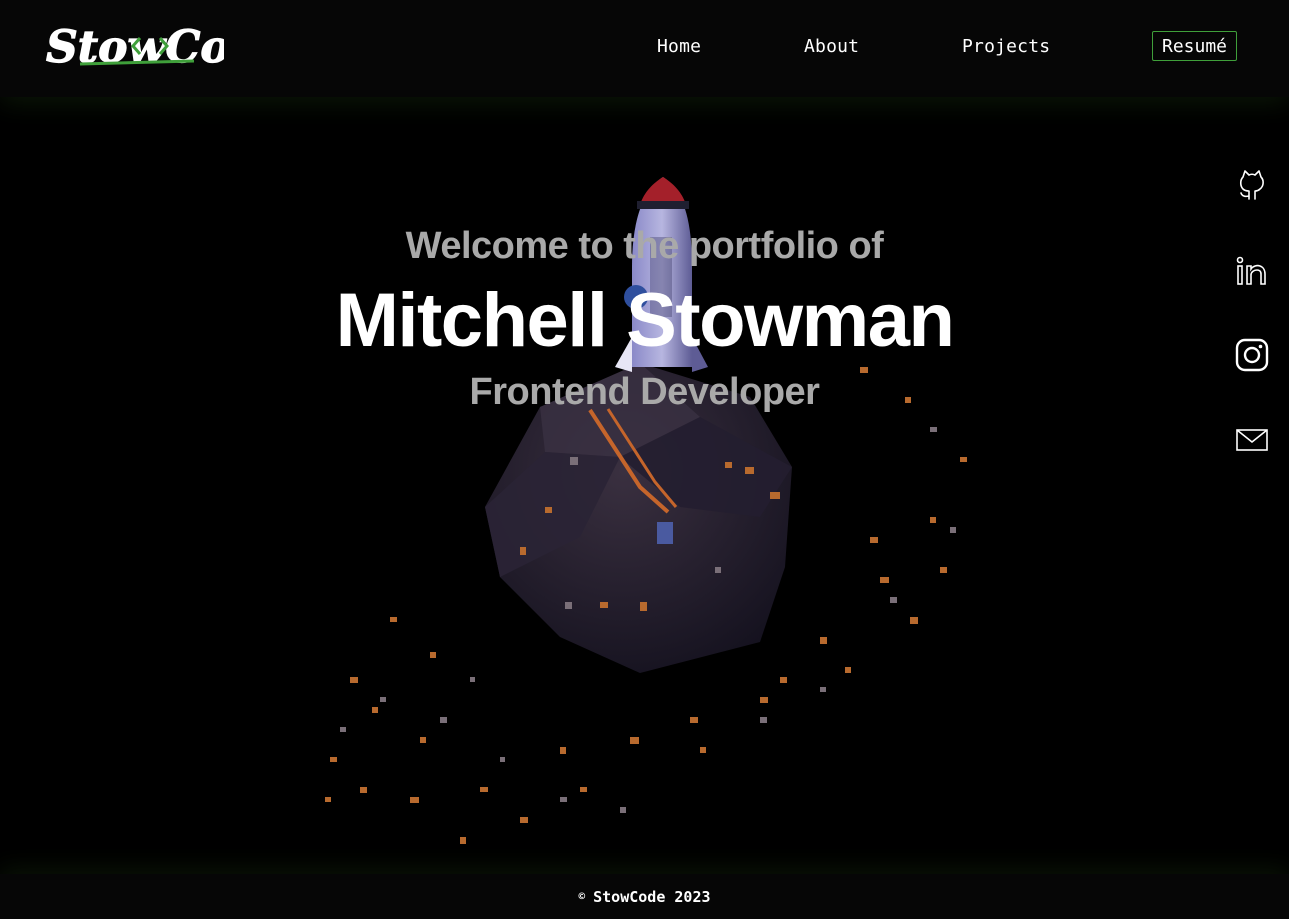  I want to click on linkedin-icon, so click(1252, 271).